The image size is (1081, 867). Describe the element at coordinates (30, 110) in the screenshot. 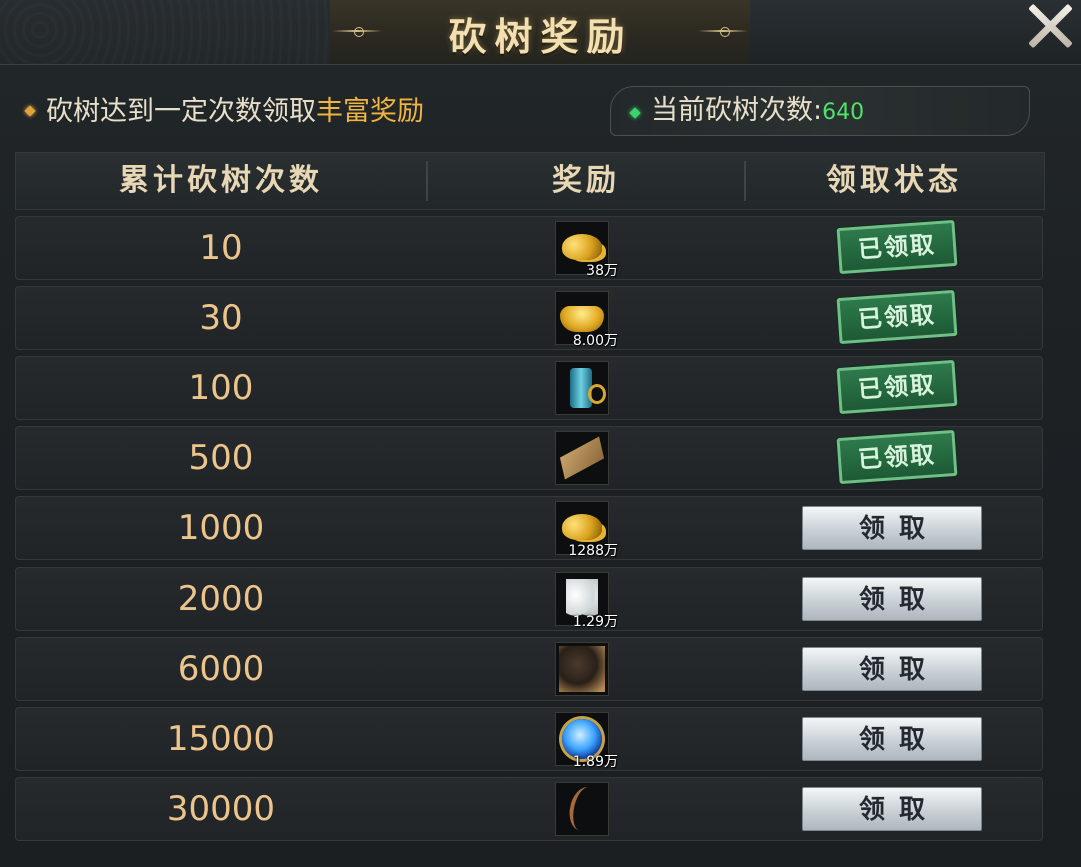

I see `diamond-bullet-icon` at that location.